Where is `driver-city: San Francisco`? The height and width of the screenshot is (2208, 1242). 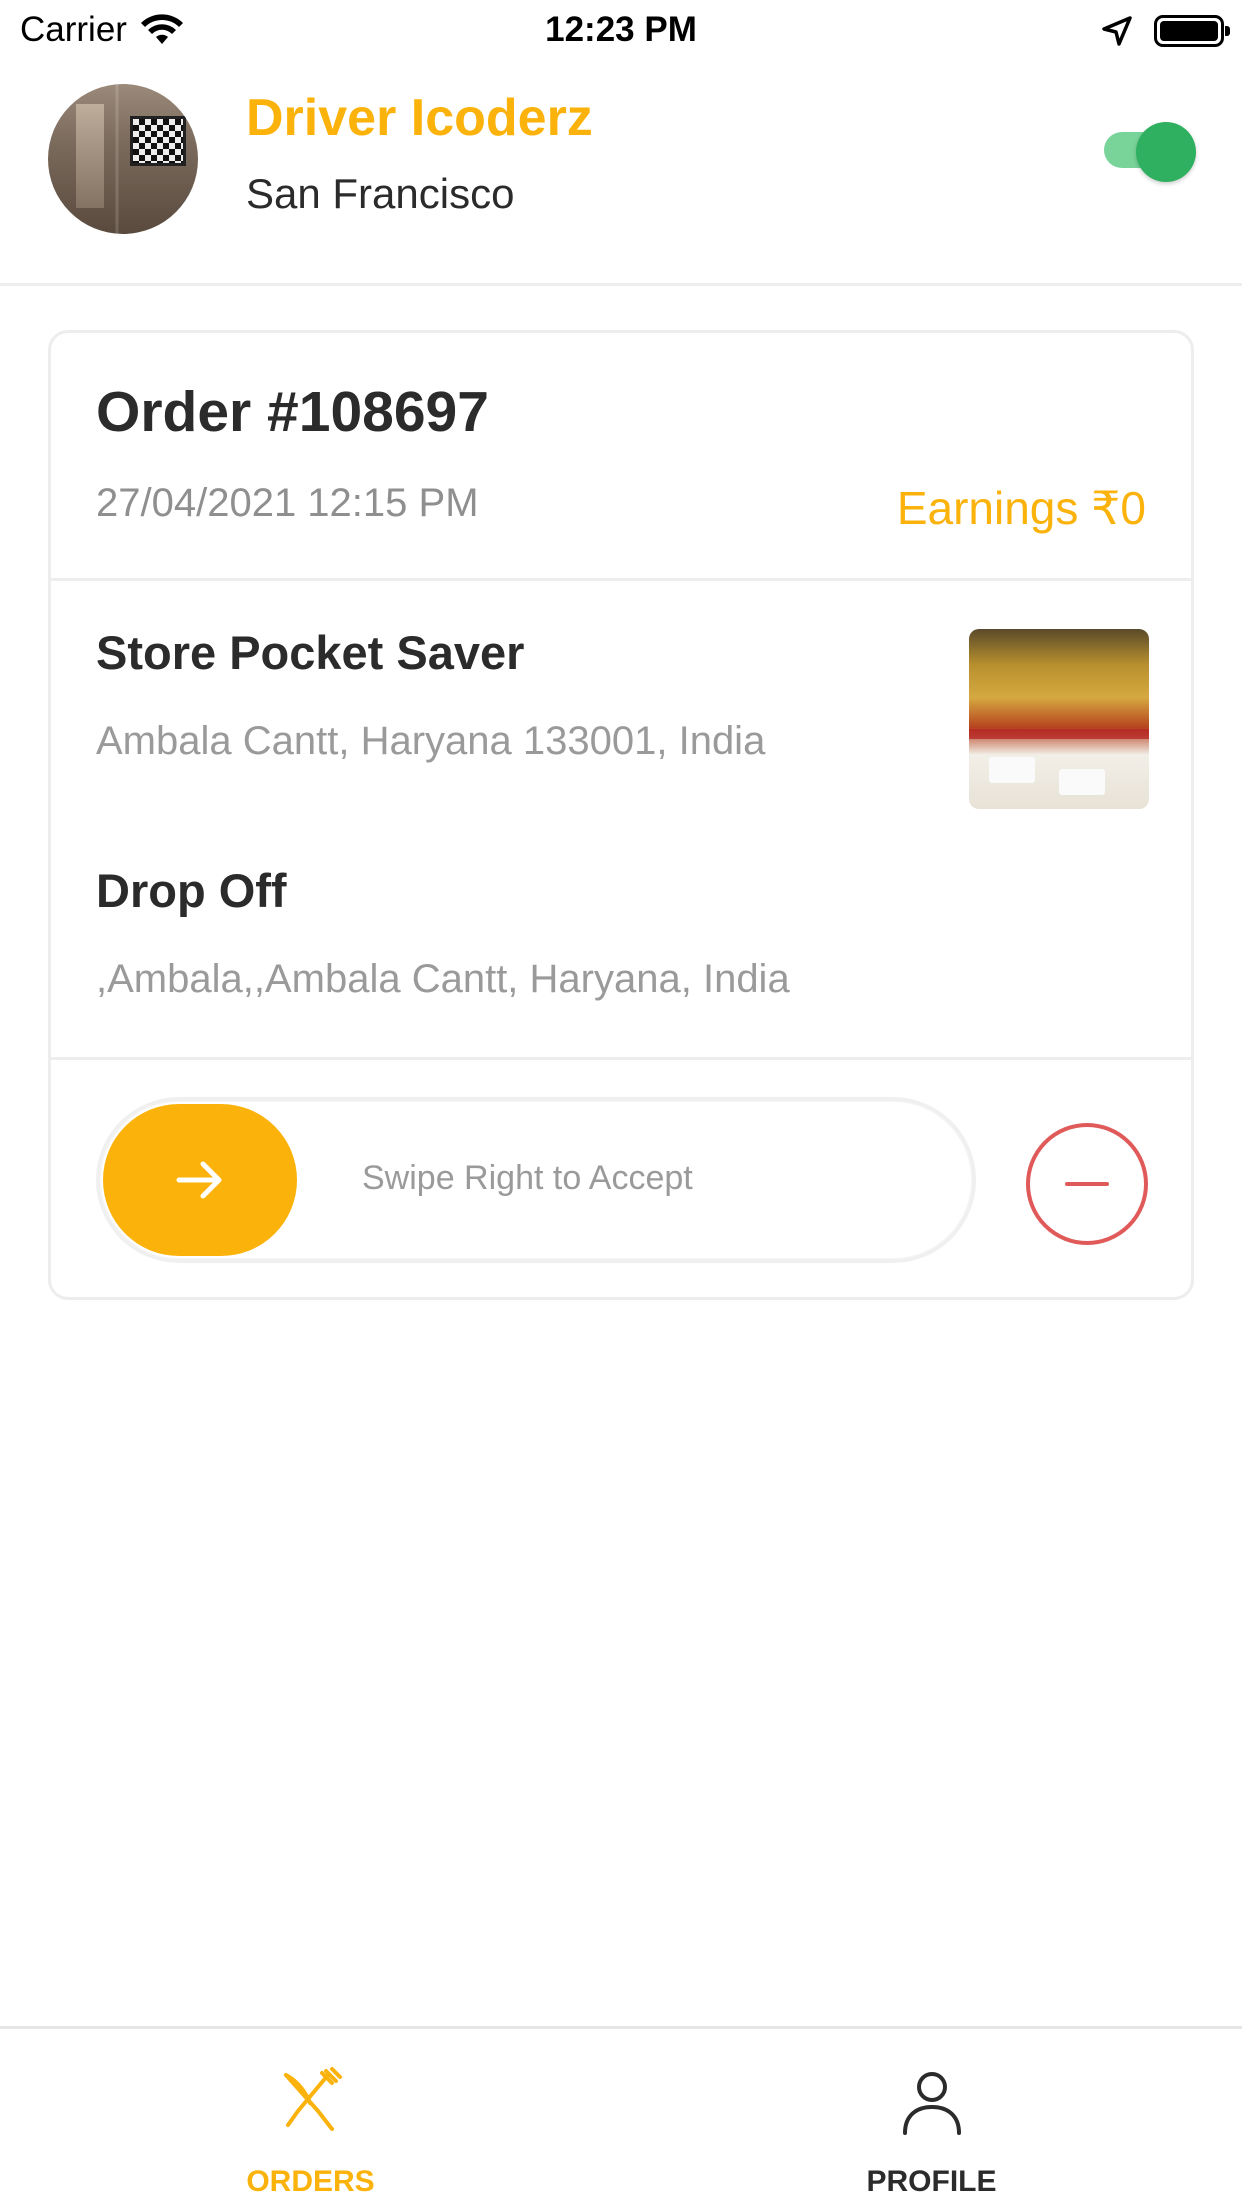
driver-city: San Francisco is located at coordinates (380, 193).